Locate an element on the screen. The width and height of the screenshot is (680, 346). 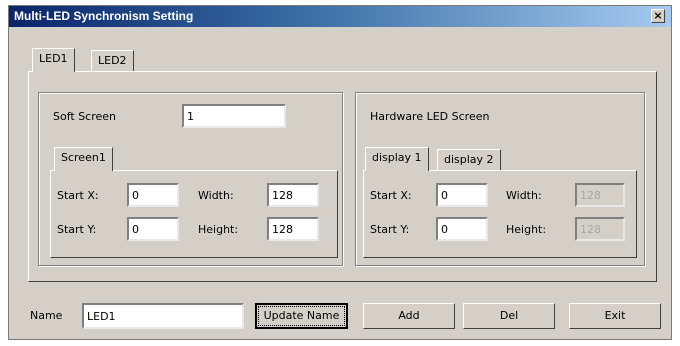
soft-screen-label: Soft Screen is located at coordinates (85, 116).